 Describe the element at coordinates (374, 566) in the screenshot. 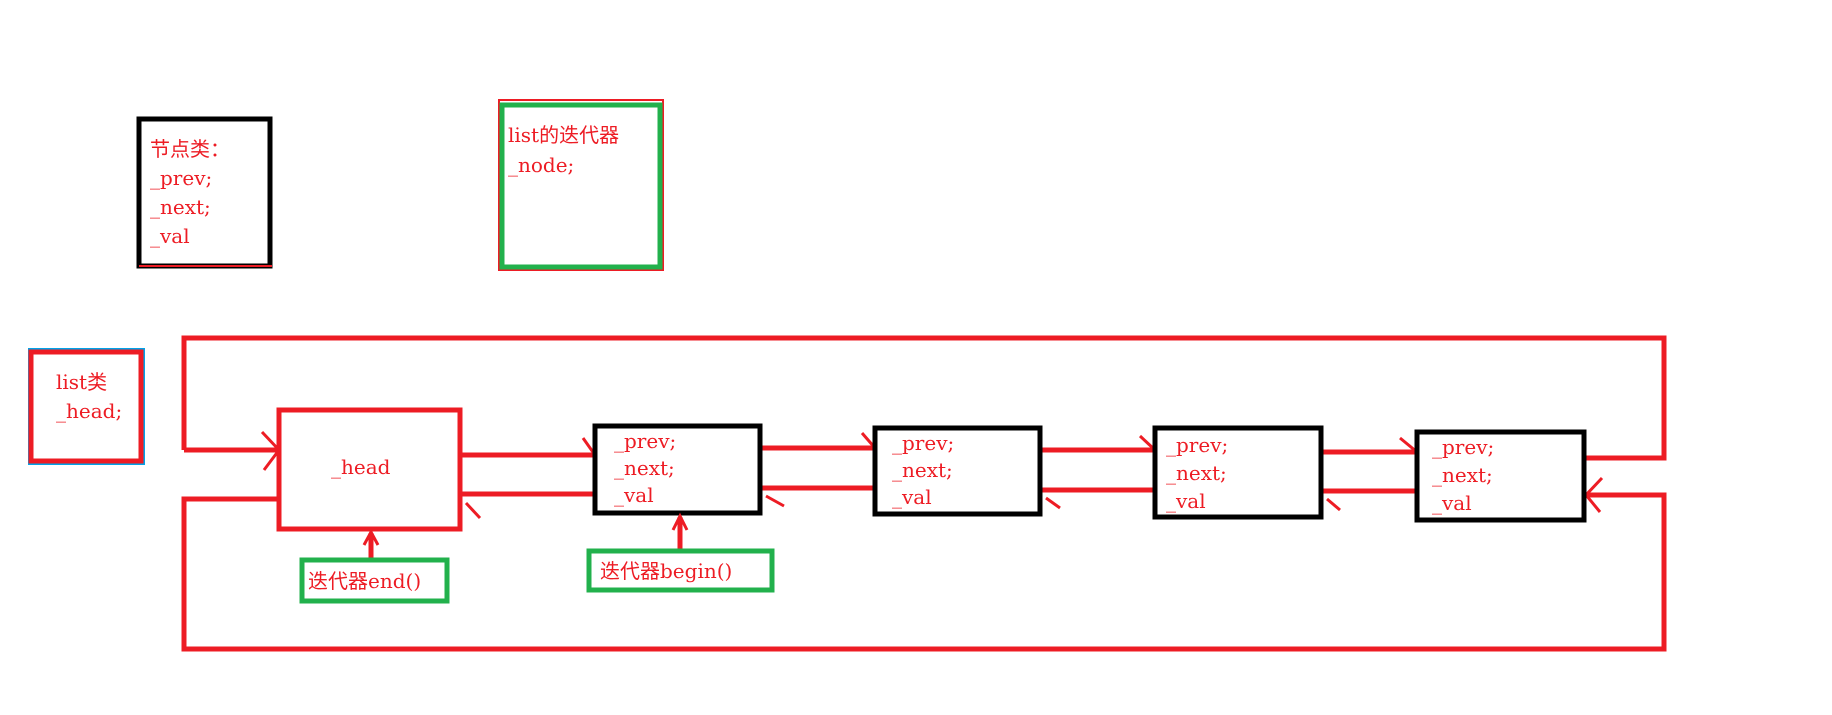

I see `end-iterator-box: 迭代器end()` at that location.